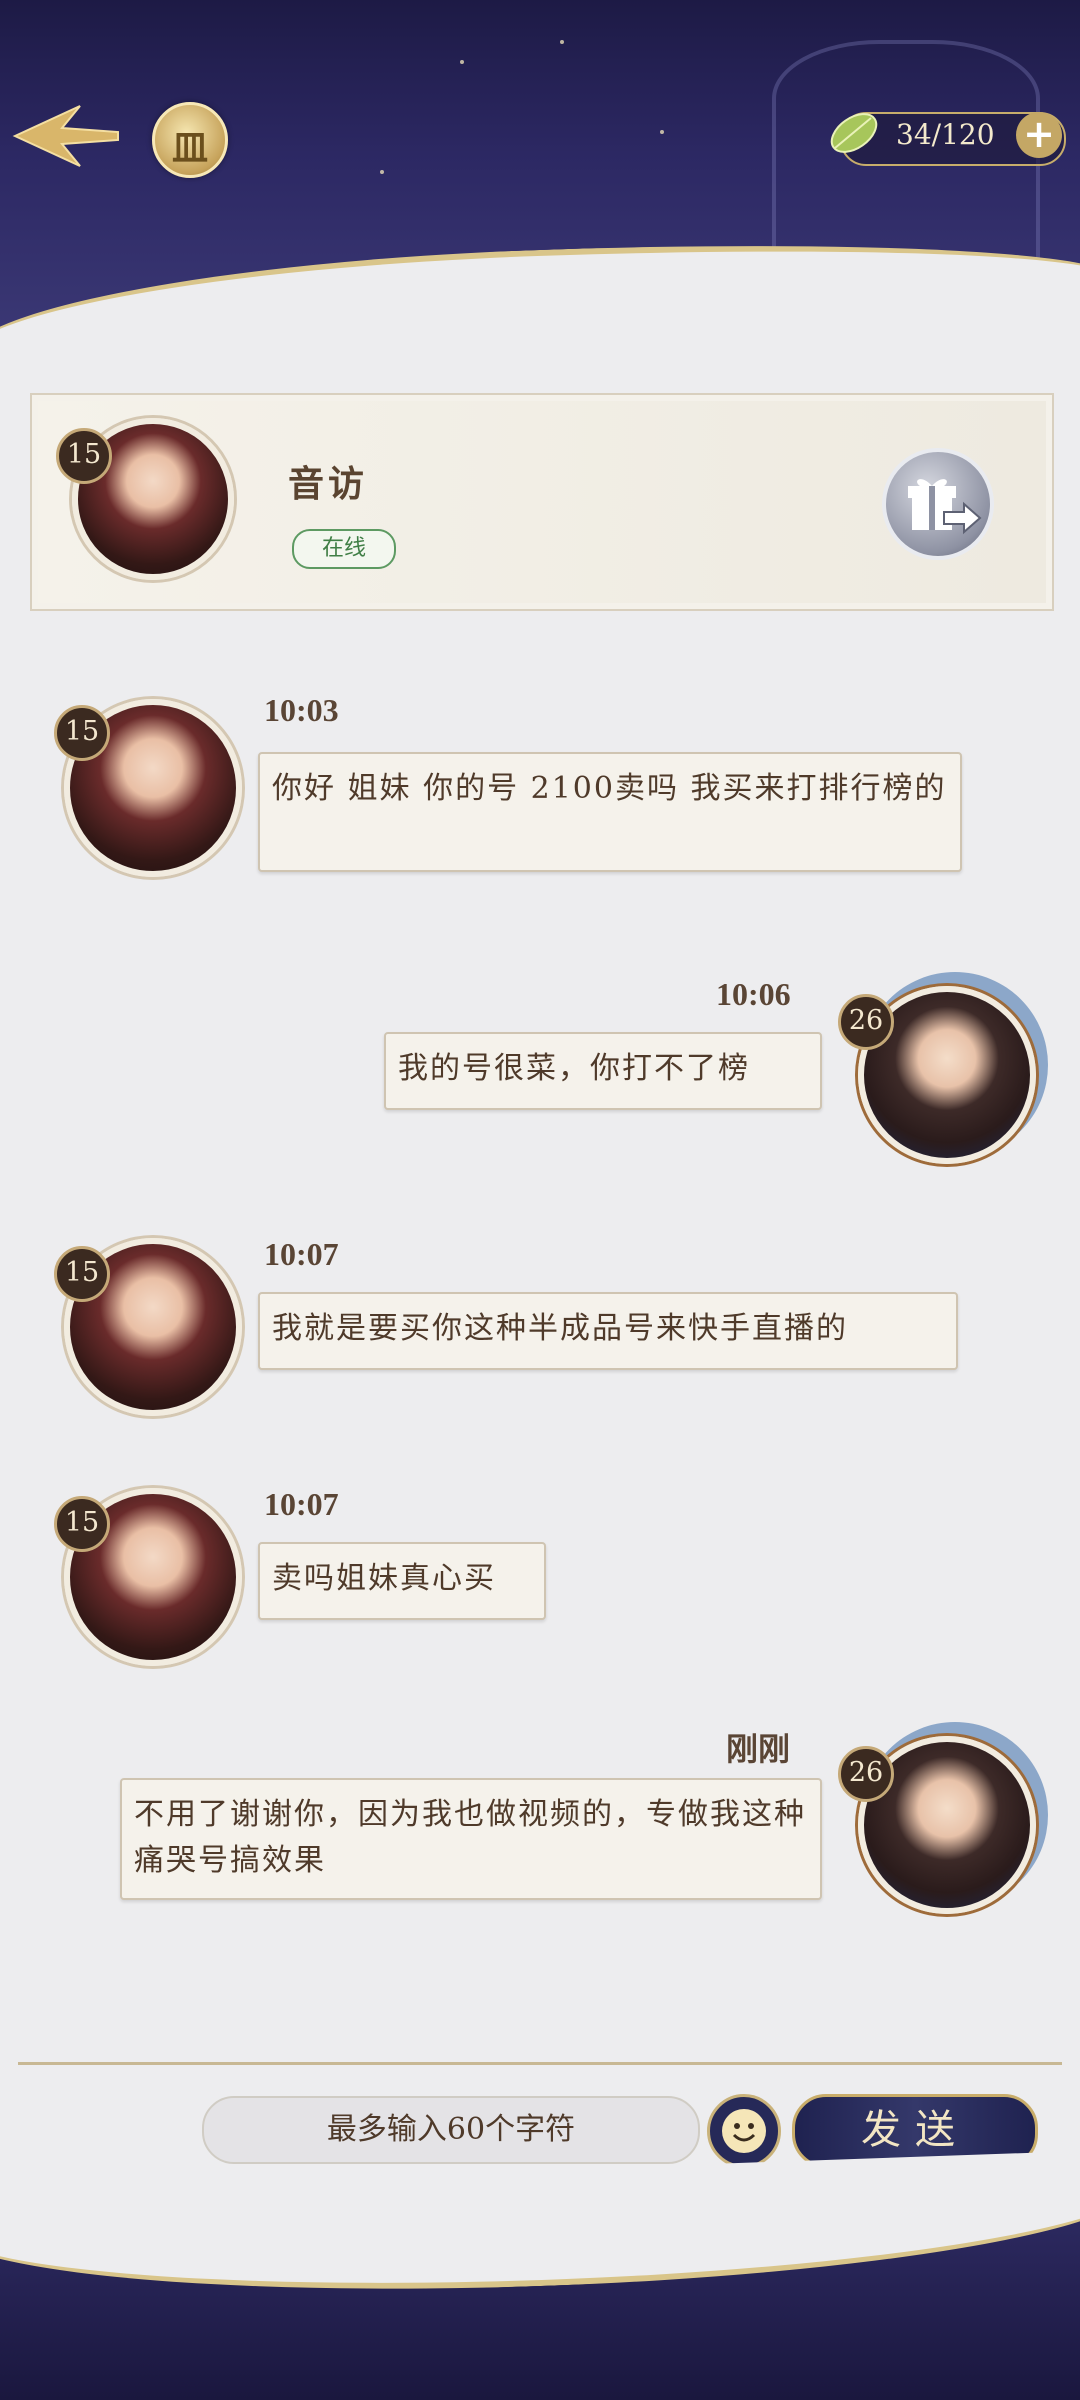  What do you see at coordinates (301, 710) in the screenshot?
I see `message-timestamp: 10:03` at bounding box center [301, 710].